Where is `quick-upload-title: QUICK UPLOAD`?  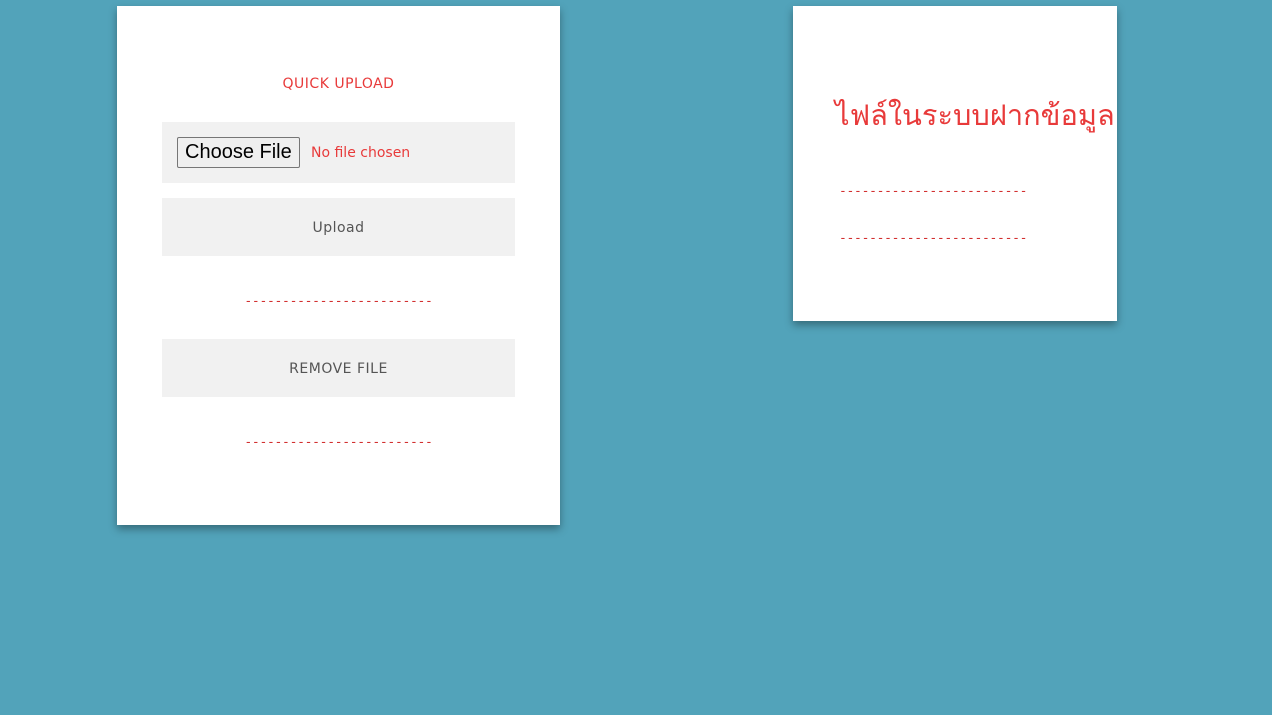 quick-upload-title: QUICK UPLOAD is located at coordinates (338, 84).